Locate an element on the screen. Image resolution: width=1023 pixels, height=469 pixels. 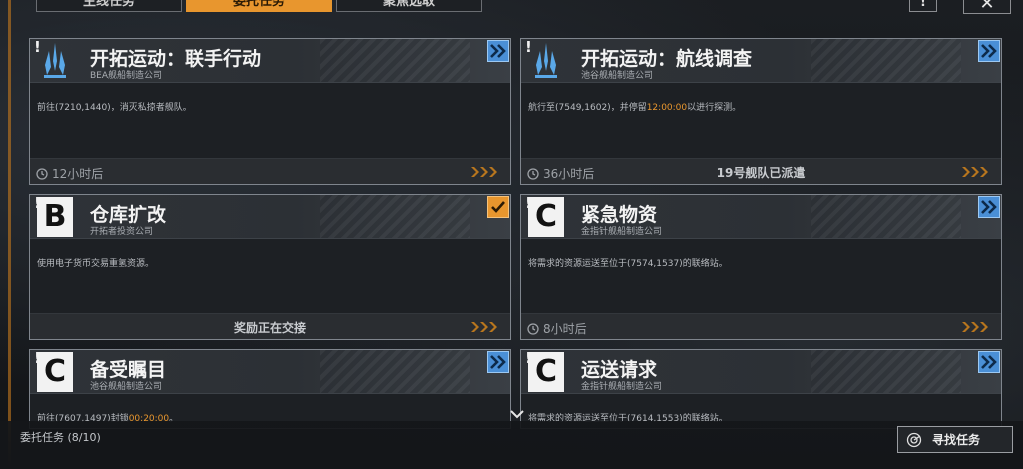
tab-commission-missions: 委托任务 is located at coordinates (259, 6).